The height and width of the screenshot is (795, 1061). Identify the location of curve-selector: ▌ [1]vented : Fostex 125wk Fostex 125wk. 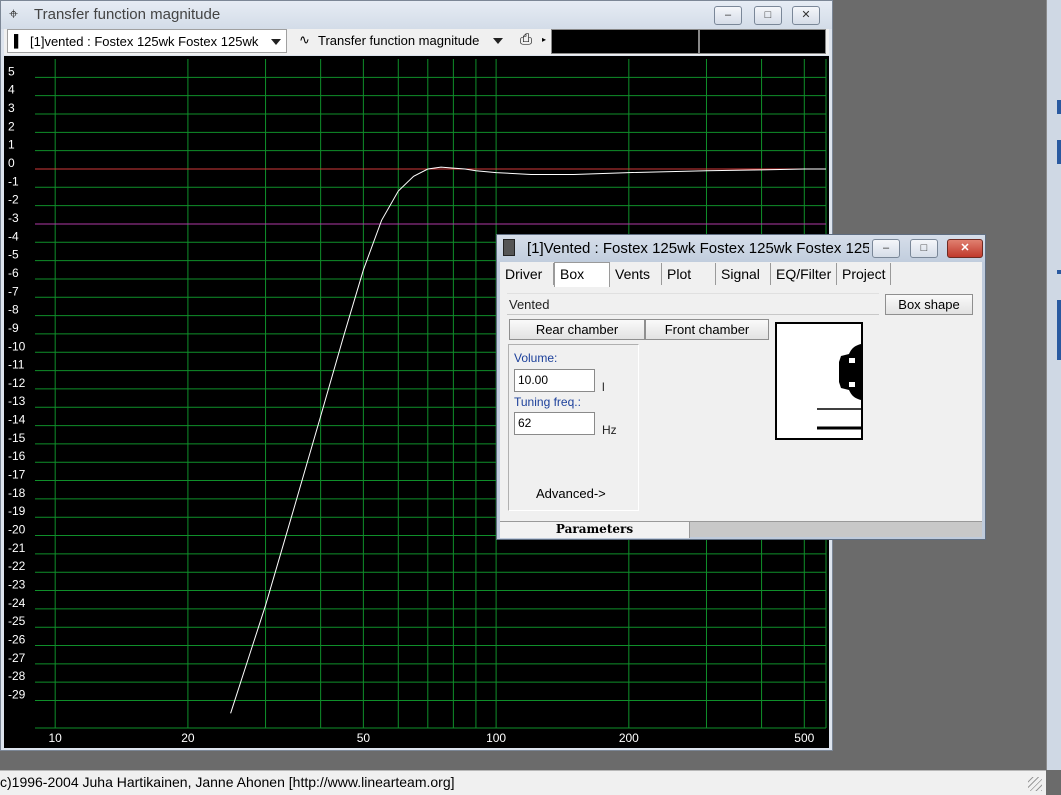
(147, 41).